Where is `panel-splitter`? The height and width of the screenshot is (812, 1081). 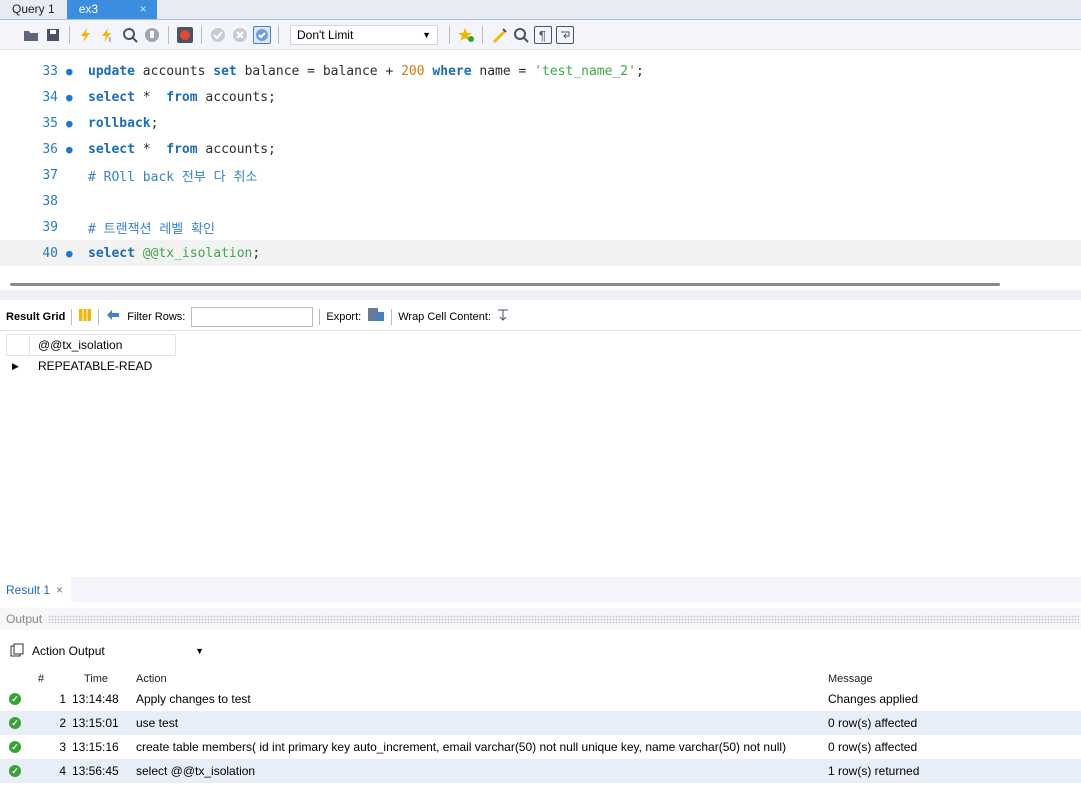
panel-splitter is located at coordinates (540, 295).